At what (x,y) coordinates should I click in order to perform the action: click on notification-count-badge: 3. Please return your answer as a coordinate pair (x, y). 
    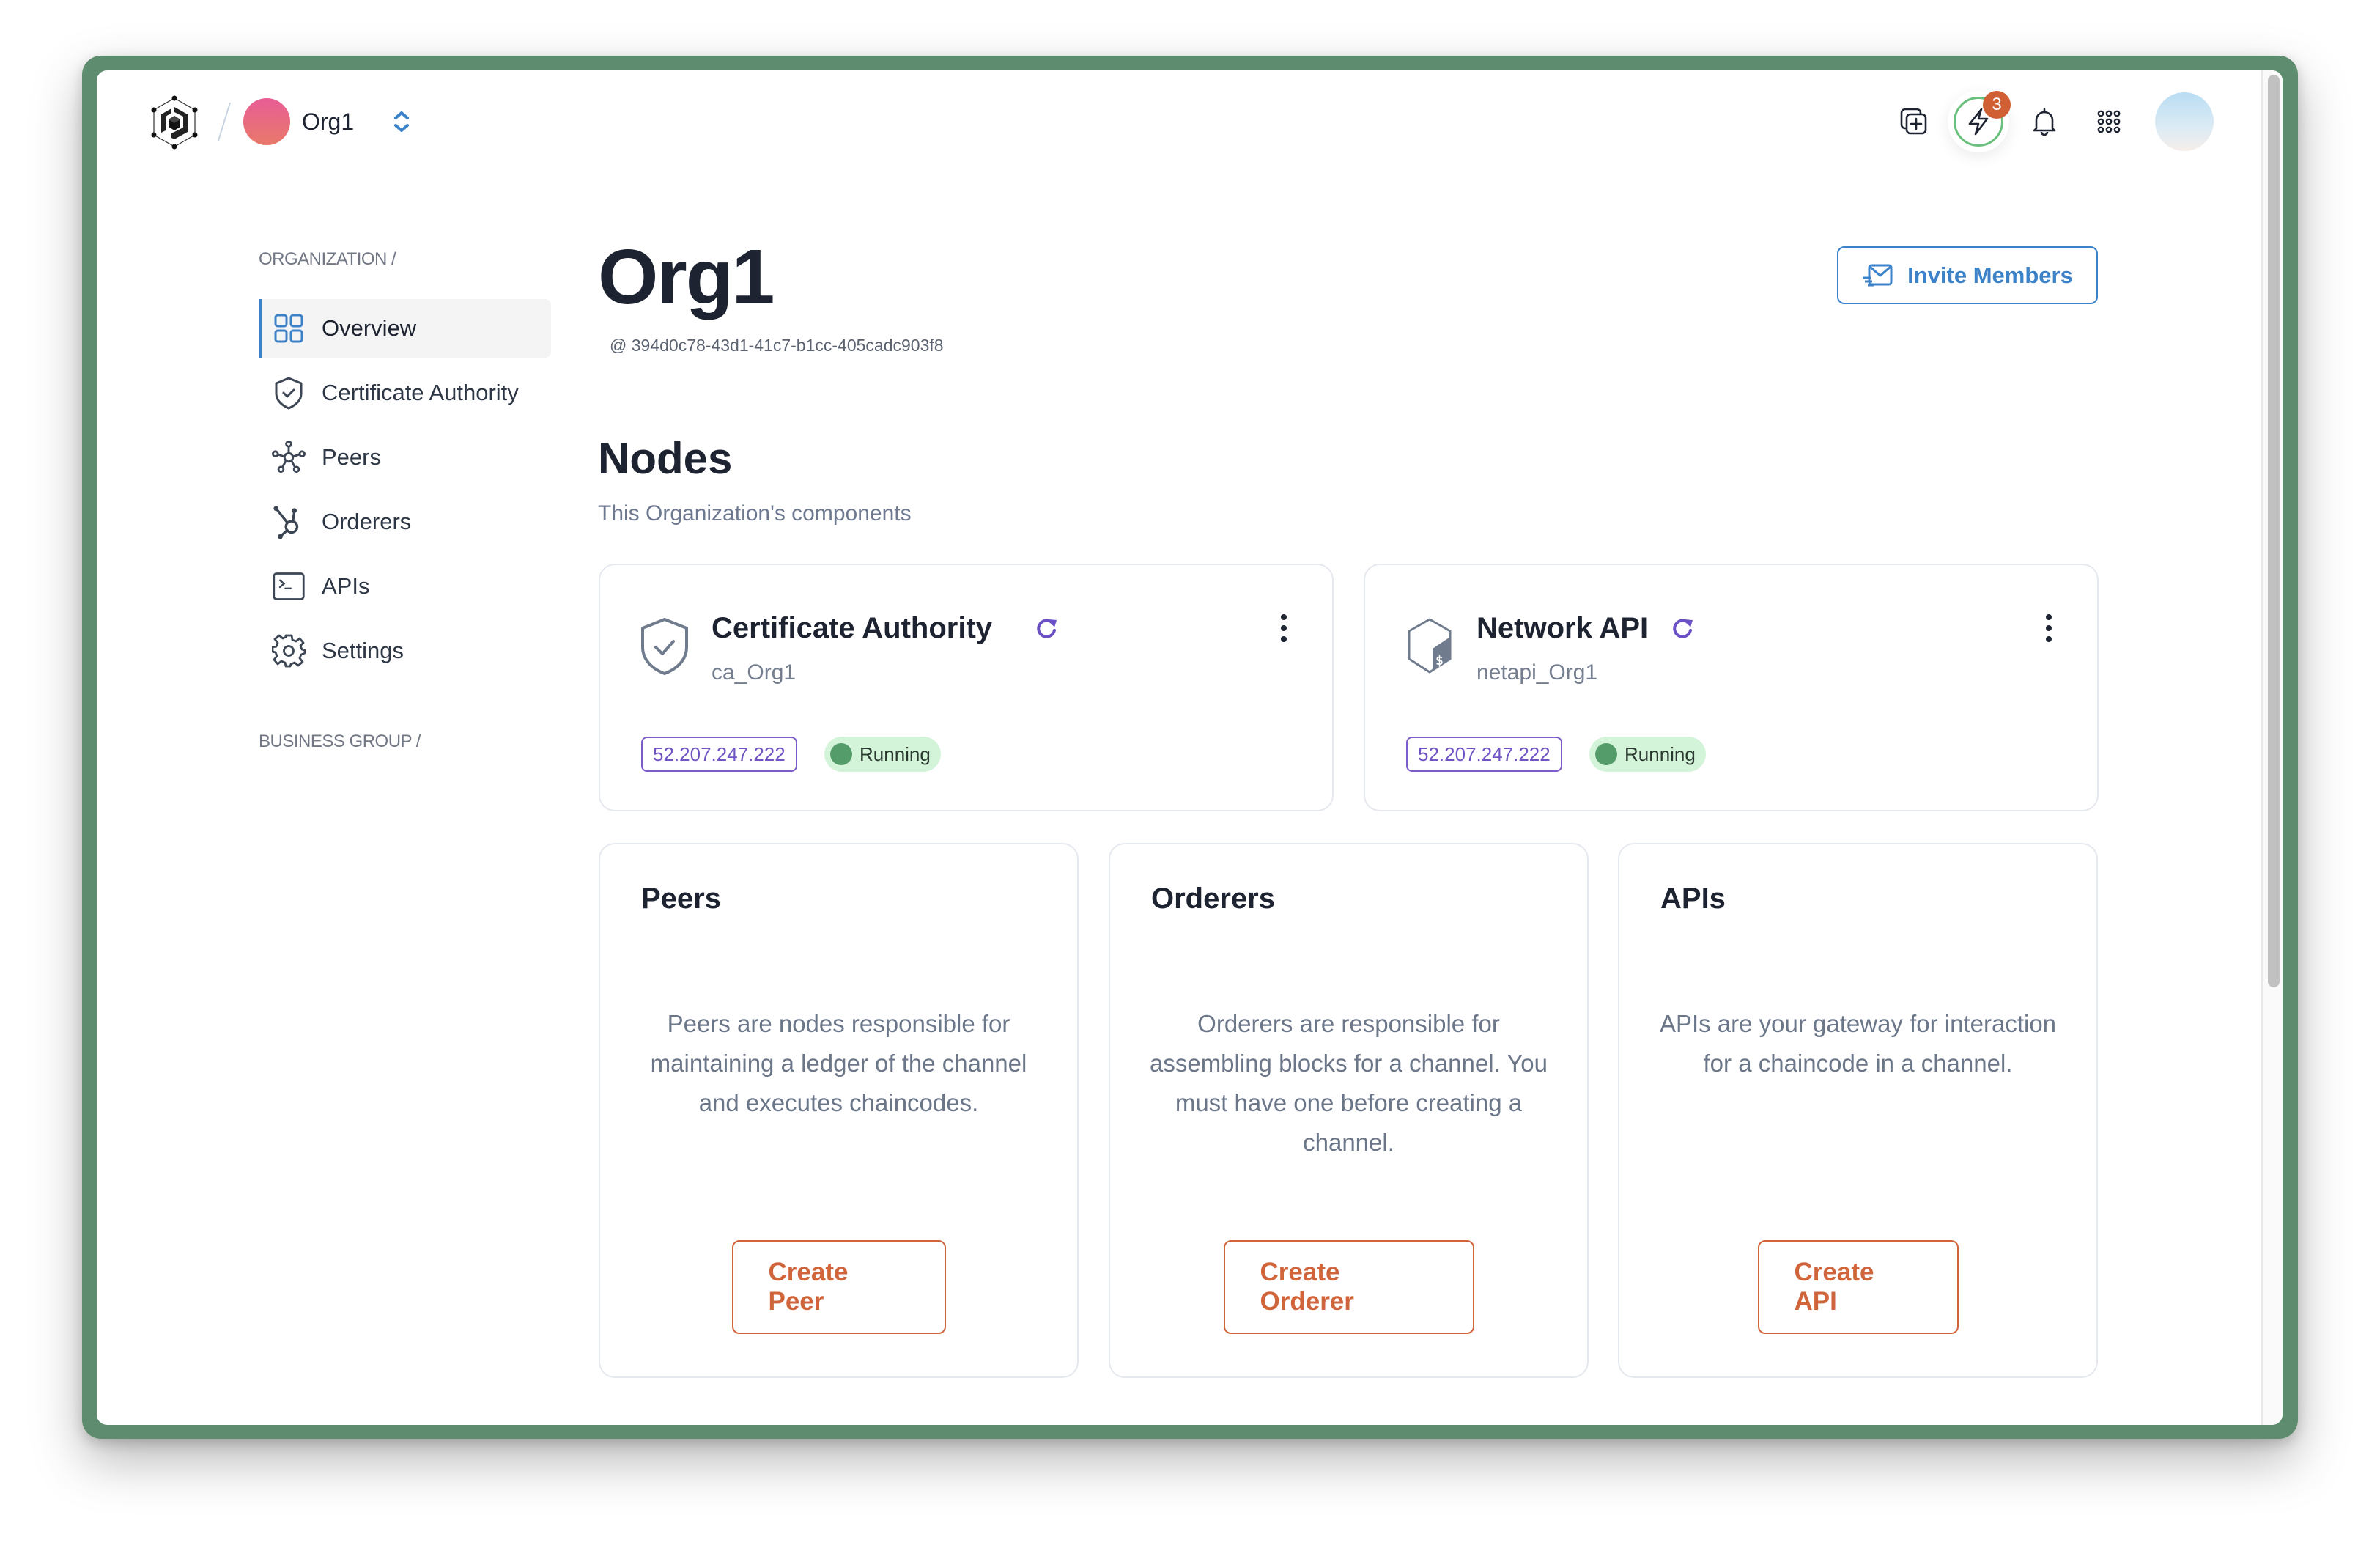
    Looking at the image, I should click on (1997, 105).